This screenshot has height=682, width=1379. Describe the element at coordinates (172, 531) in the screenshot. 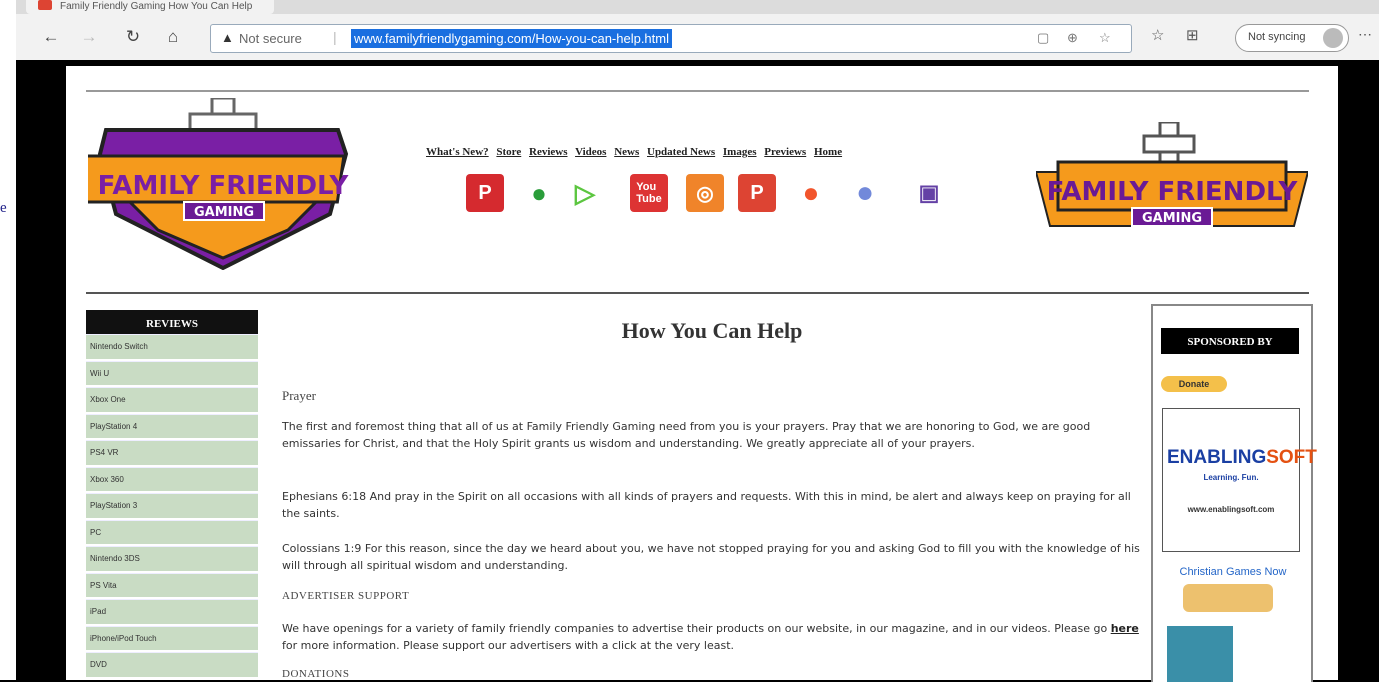

I see `sidebar-item: PC` at that location.